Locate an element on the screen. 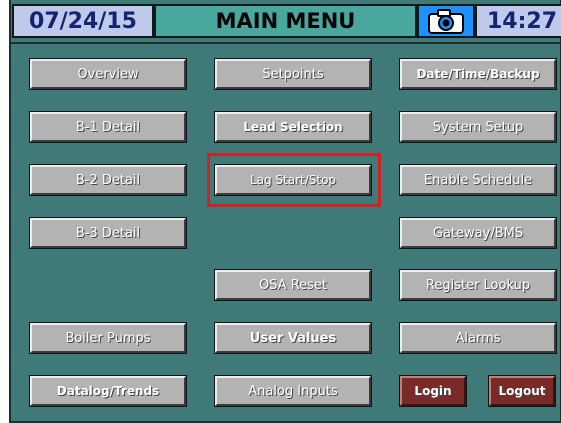  overview-button: Overview is located at coordinates (108, 74).